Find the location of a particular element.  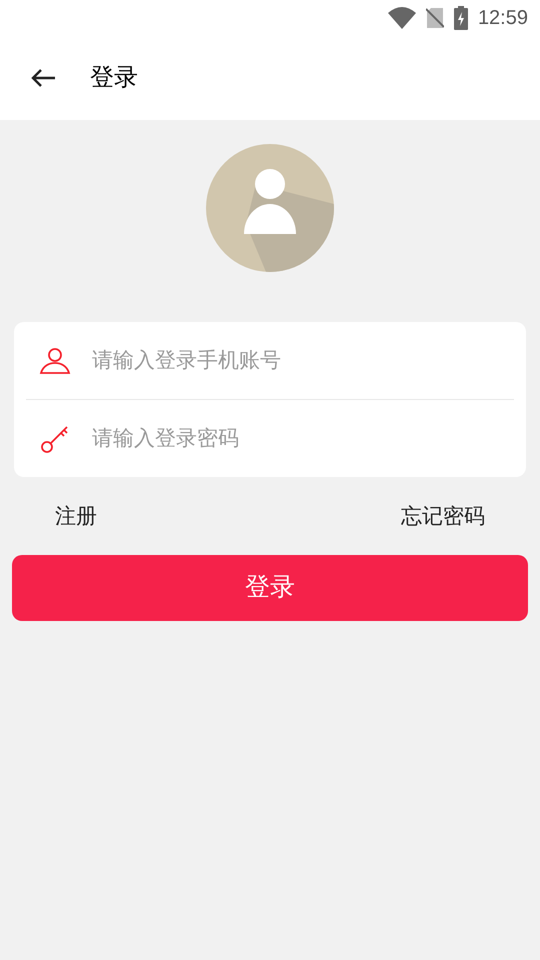

wifi-icon is located at coordinates (402, 18).